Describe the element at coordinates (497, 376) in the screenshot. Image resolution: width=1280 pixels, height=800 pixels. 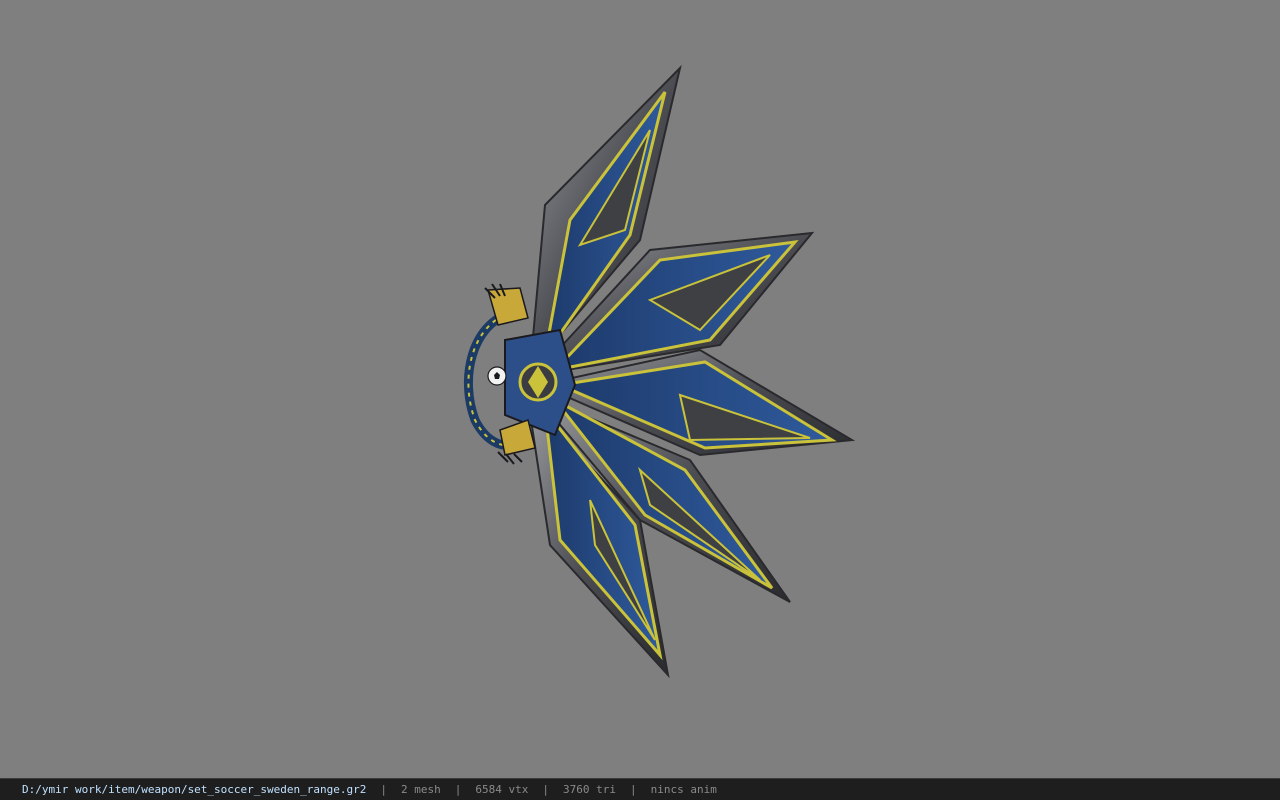
I see `soccer-ball-icon` at that location.